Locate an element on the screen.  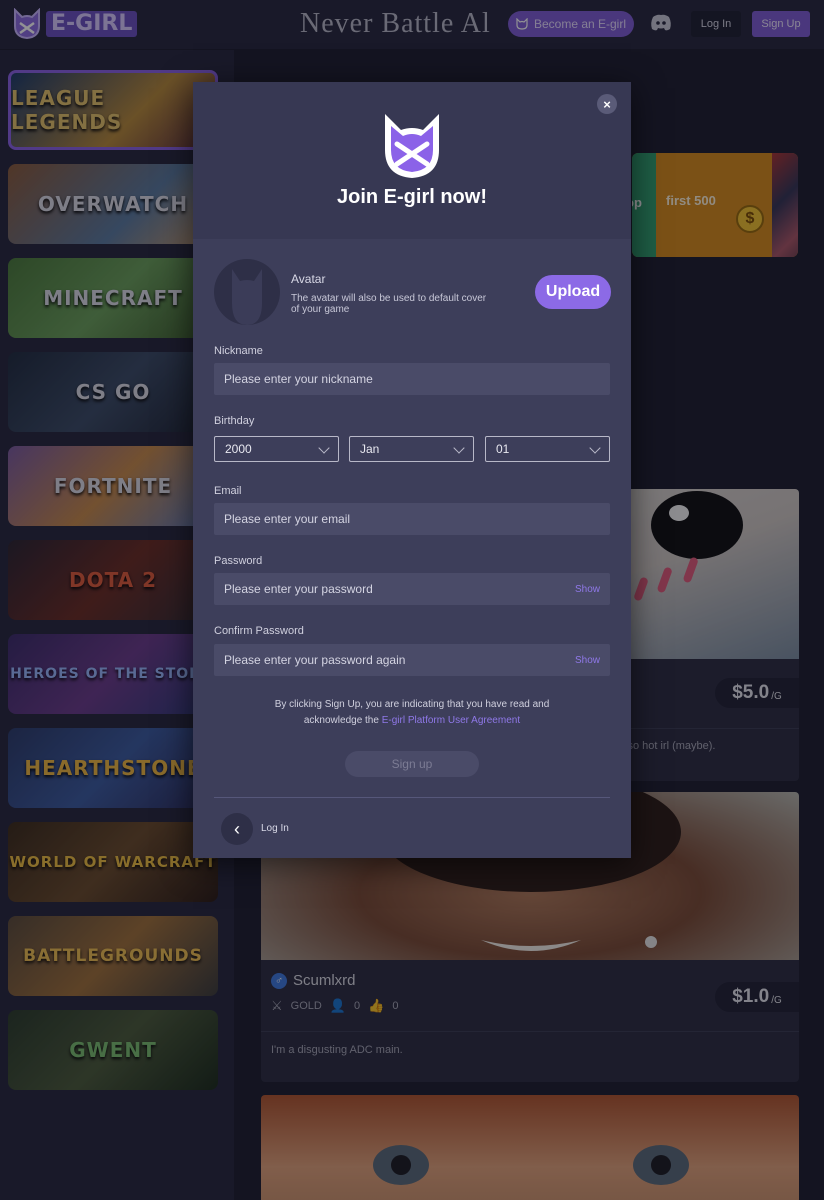
email-placeholder: Please enter your email is located at coordinates (287, 519).